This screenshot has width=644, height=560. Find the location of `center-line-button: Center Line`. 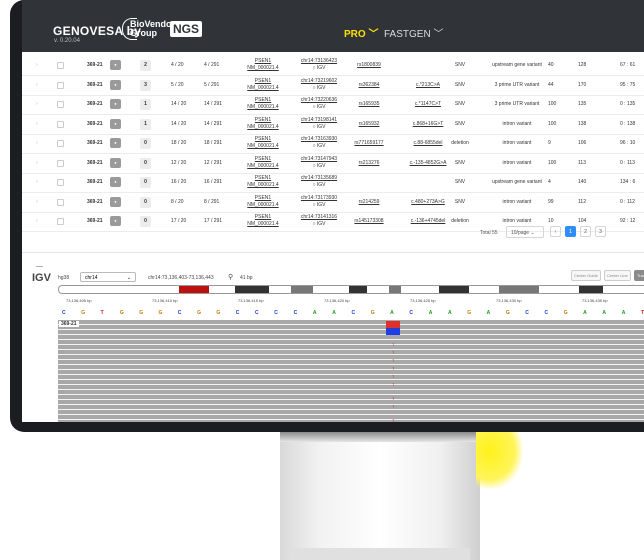

center-line-button: Center Line is located at coordinates (617, 275).